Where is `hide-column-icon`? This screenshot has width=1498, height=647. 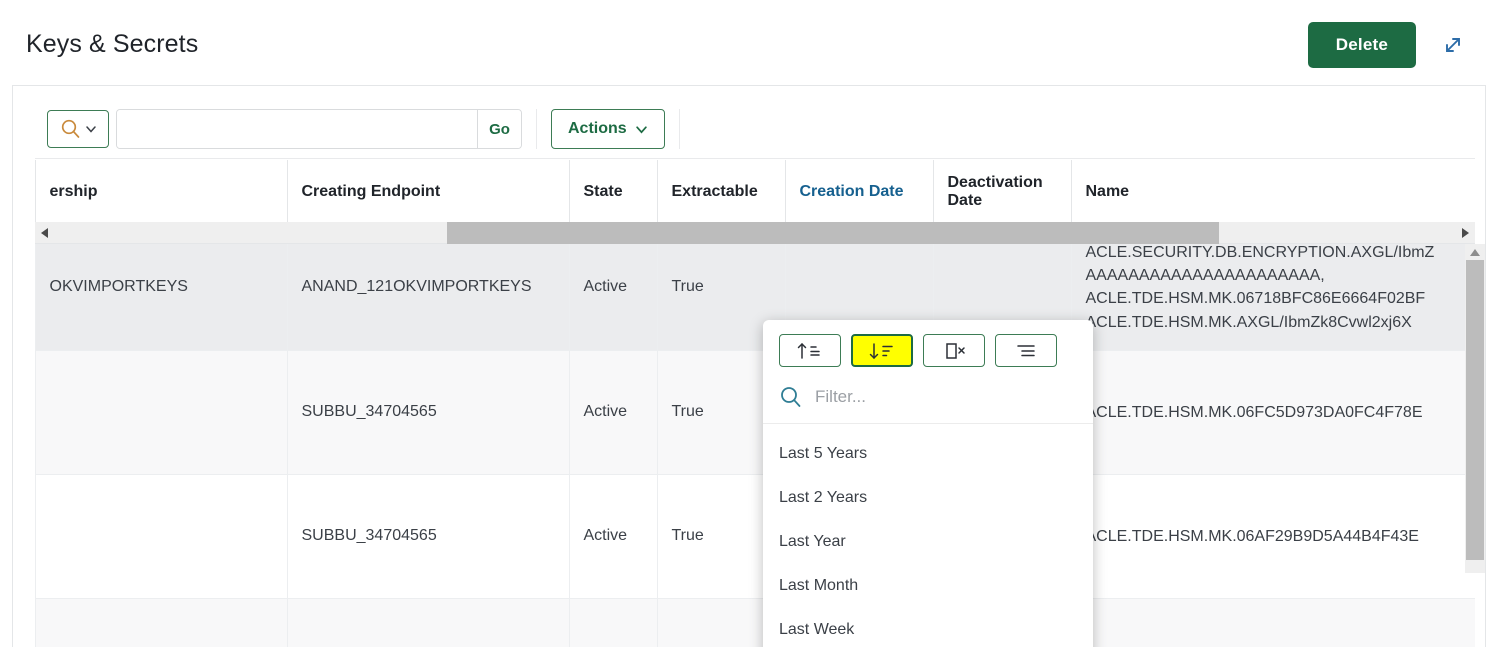 hide-column-icon is located at coordinates (955, 350).